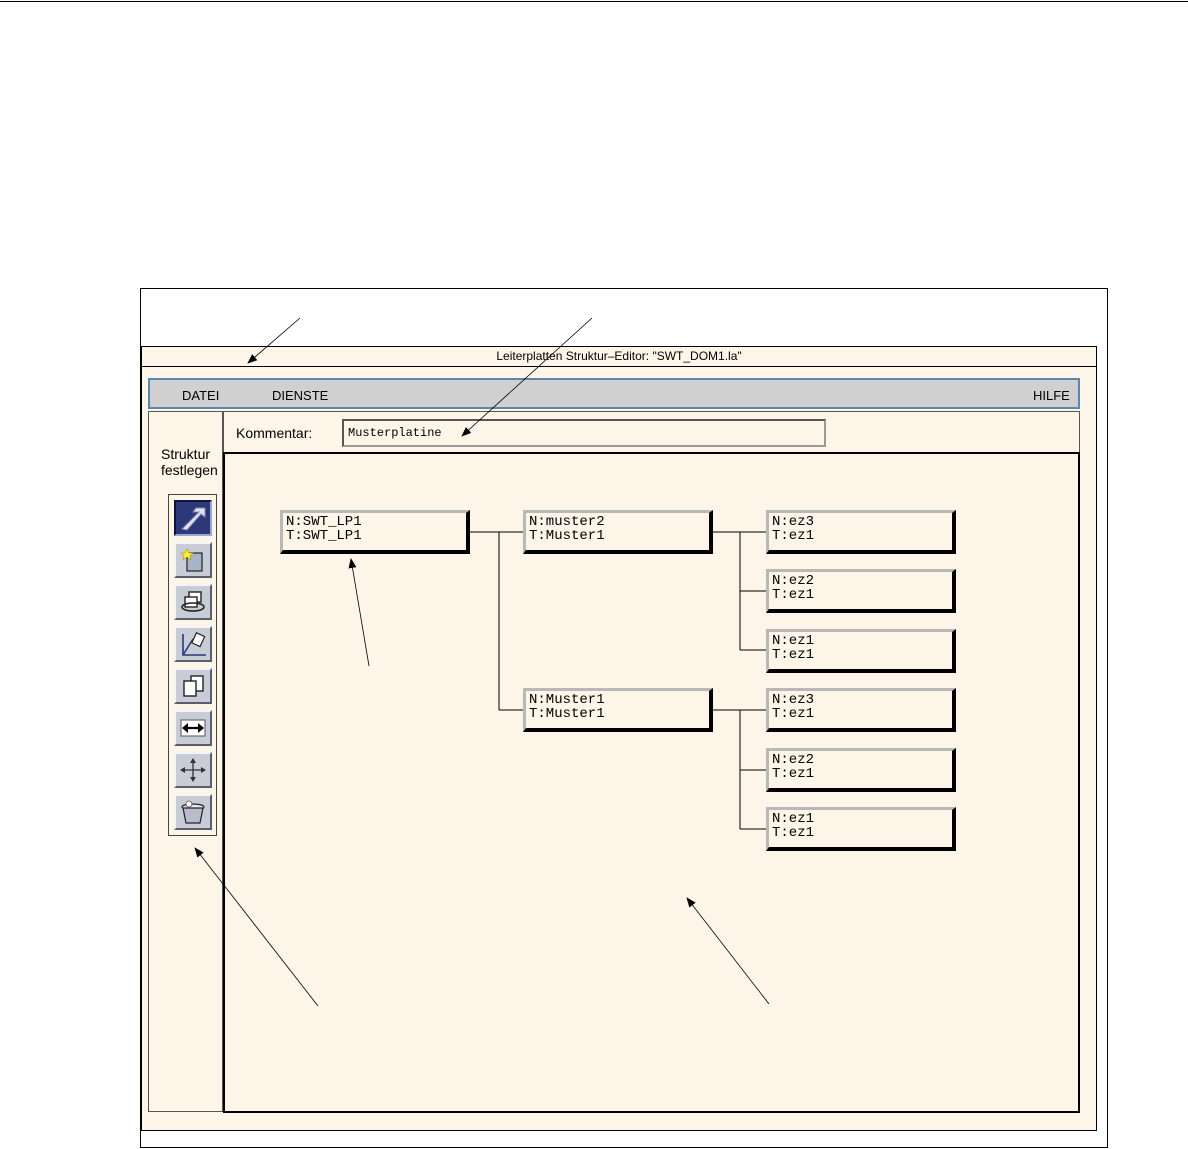 This screenshot has height=1149, width=1188. What do you see at coordinates (594, 1) in the screenshot?
I see `page-top-rule` at bounding box center [594, 1].